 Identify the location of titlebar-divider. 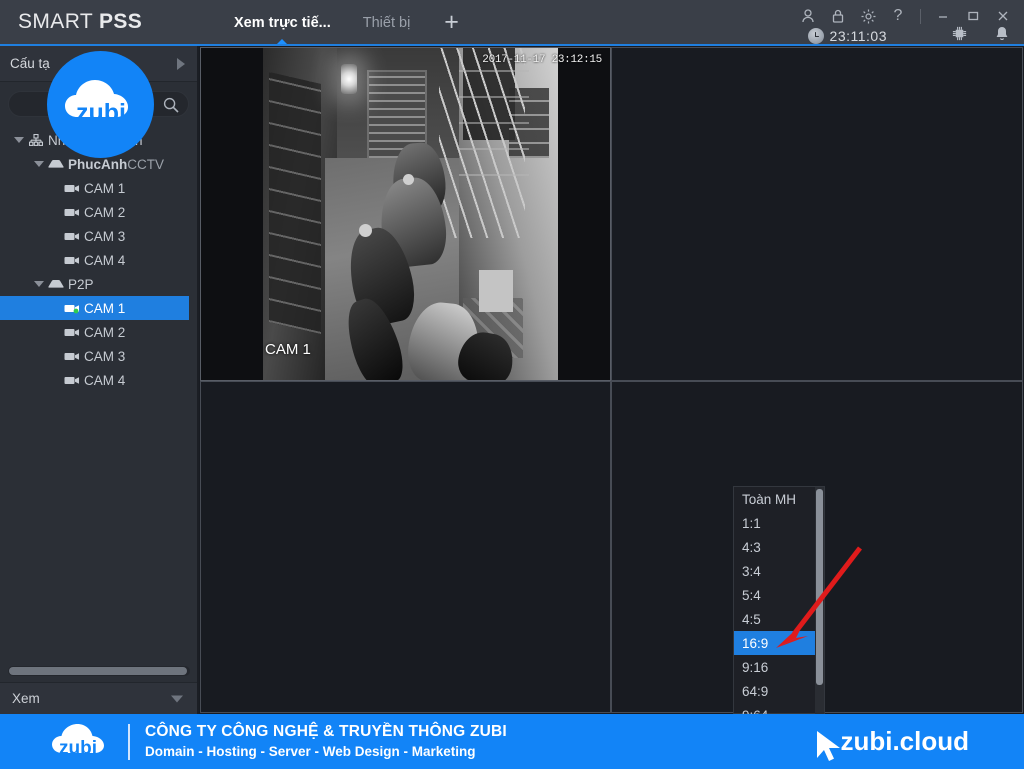
(920, 16).